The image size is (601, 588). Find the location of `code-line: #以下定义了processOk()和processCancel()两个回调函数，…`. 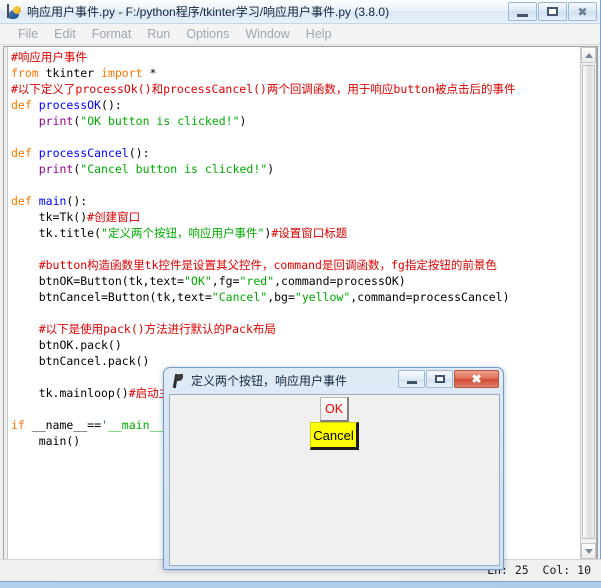

code-line: #以下定义了processOk()和processCancel()两个回调函数，… is located at coordinates (304, 89).